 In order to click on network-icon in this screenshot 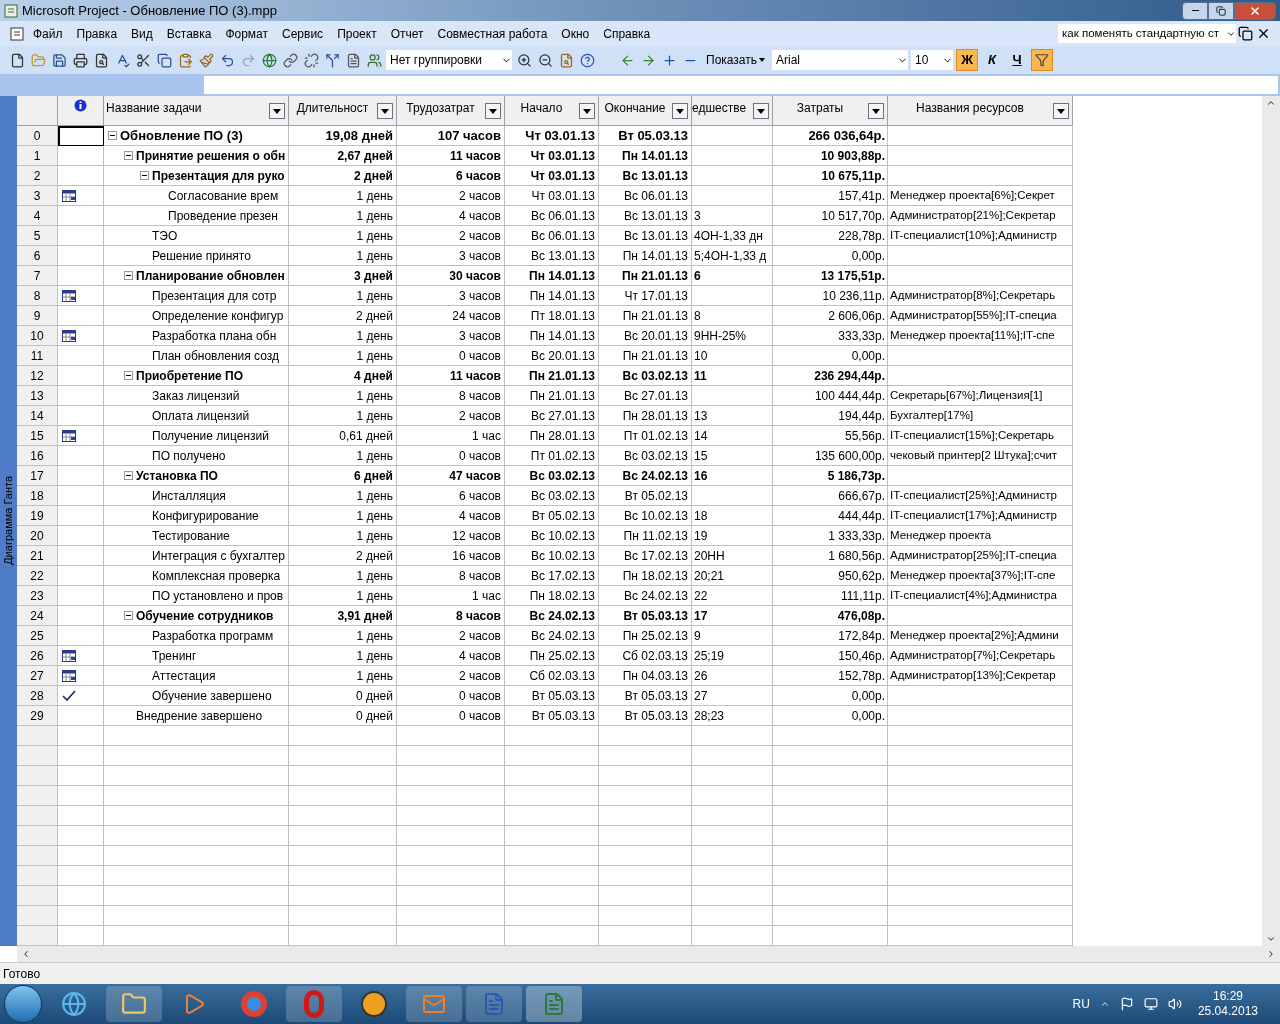, I will do `click(1150, 1004)`.